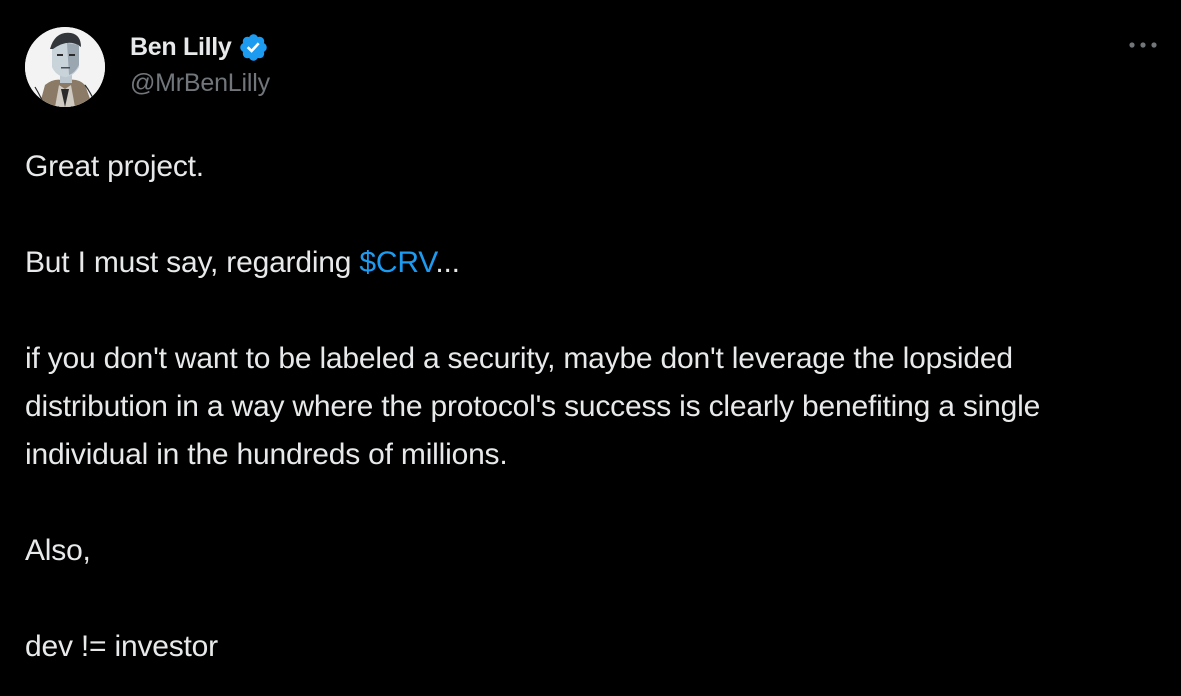 This screenshot has width=1181, height=696. What do you see at coordinates (181, 47) in the screenshot?
I see `display-name: Ben Lilly` at bounding box center [181, 47].